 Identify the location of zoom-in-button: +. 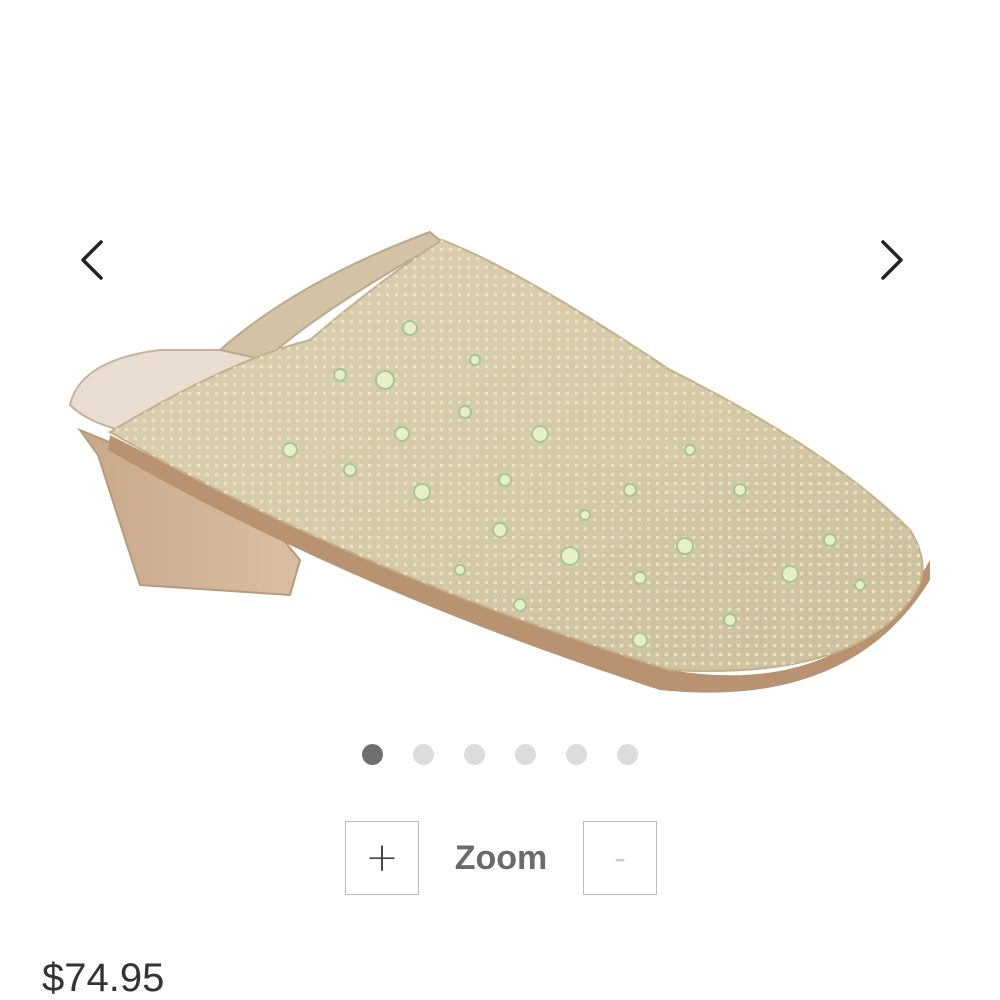
(382, 858).